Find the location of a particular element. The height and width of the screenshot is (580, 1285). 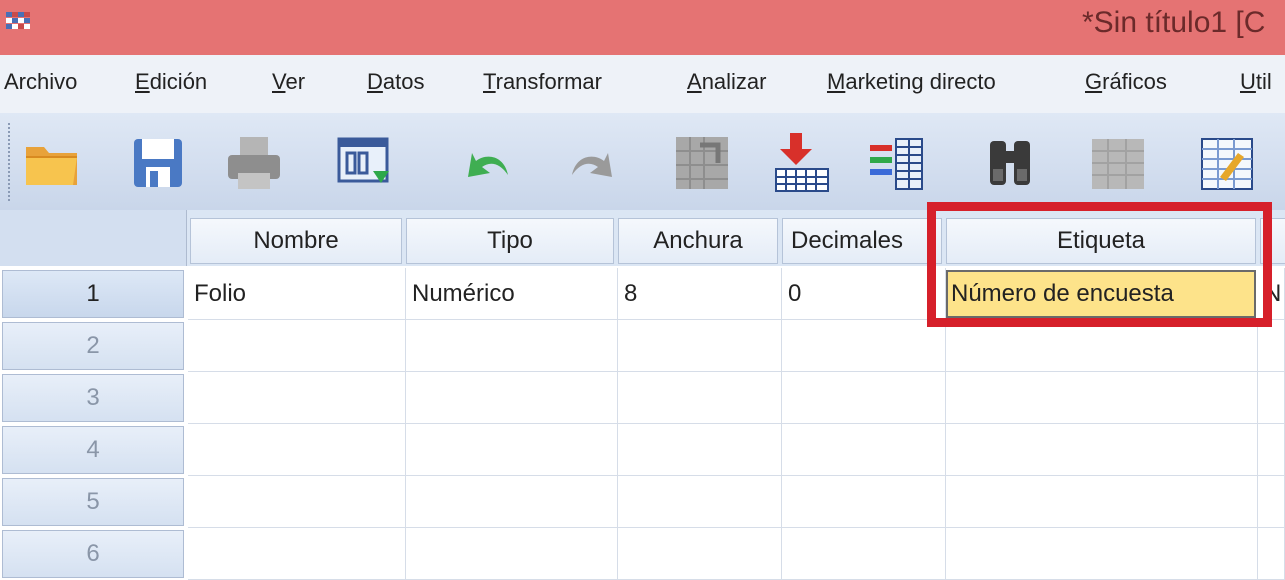

app-icon is located at coordinates (18, 21).